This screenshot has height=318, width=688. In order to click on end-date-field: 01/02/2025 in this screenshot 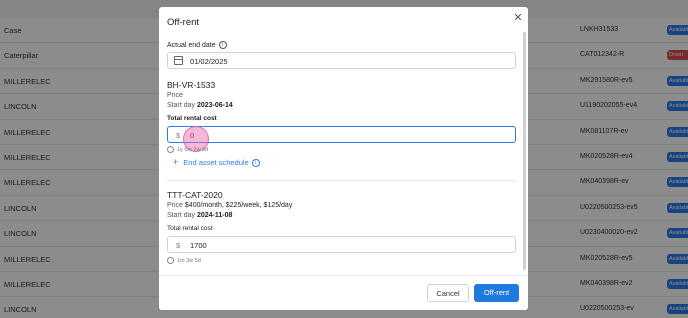, I will do `click(341, 60)`.